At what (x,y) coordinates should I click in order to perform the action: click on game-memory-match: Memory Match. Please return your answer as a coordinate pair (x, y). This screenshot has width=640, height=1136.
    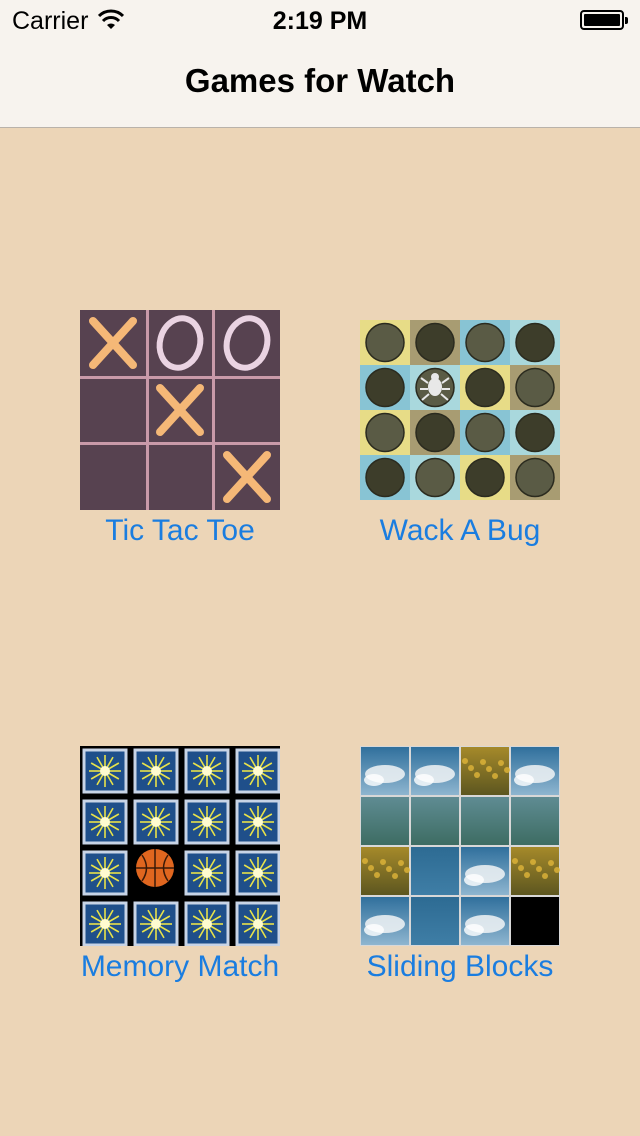
    Looking at the image, I should click on (180, 865).